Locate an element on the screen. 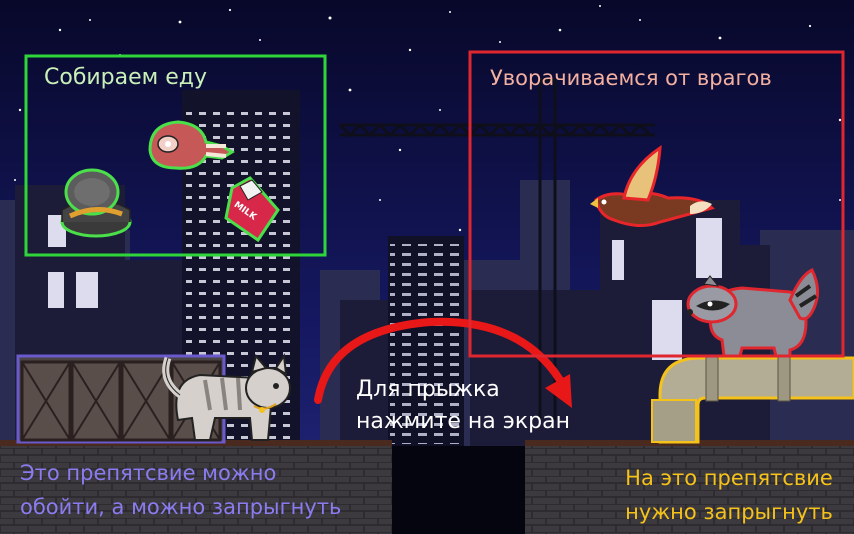  jump-instruction-line2: нажмите на экран is located at coordinates (463, 421).